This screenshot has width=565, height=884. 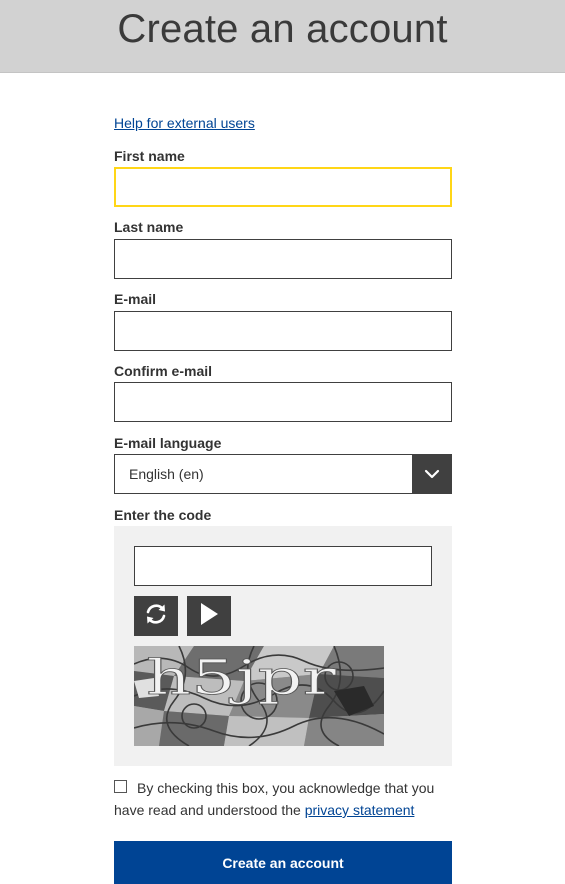 I want to click on page-header: Create an account, so click(x=282, y=36).